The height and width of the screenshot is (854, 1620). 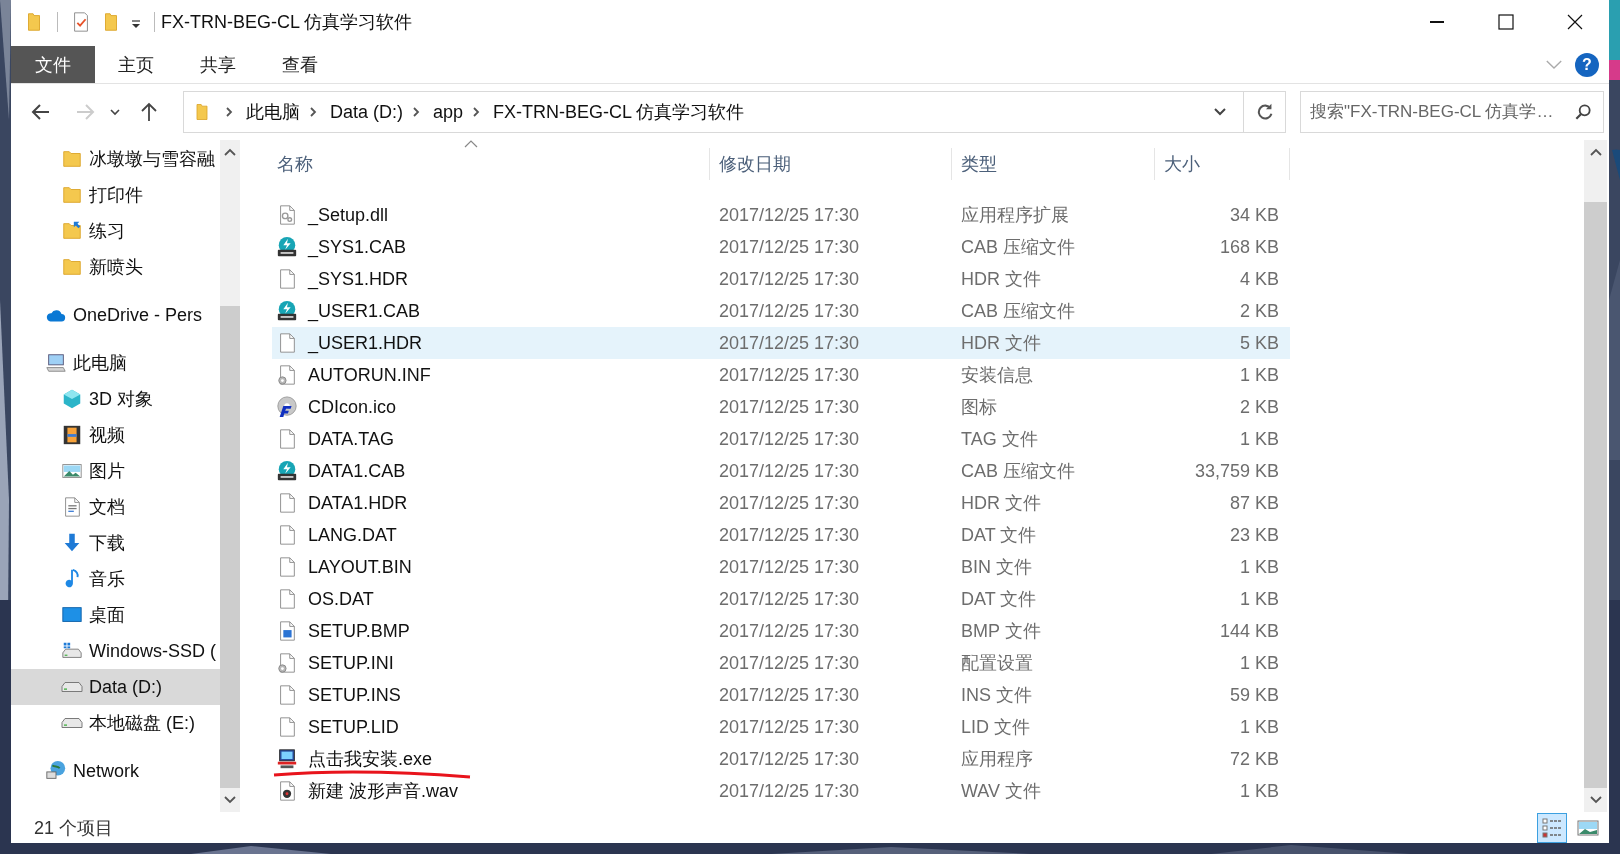 I want to click on help-button: ?, so click(x=1587, y=64).